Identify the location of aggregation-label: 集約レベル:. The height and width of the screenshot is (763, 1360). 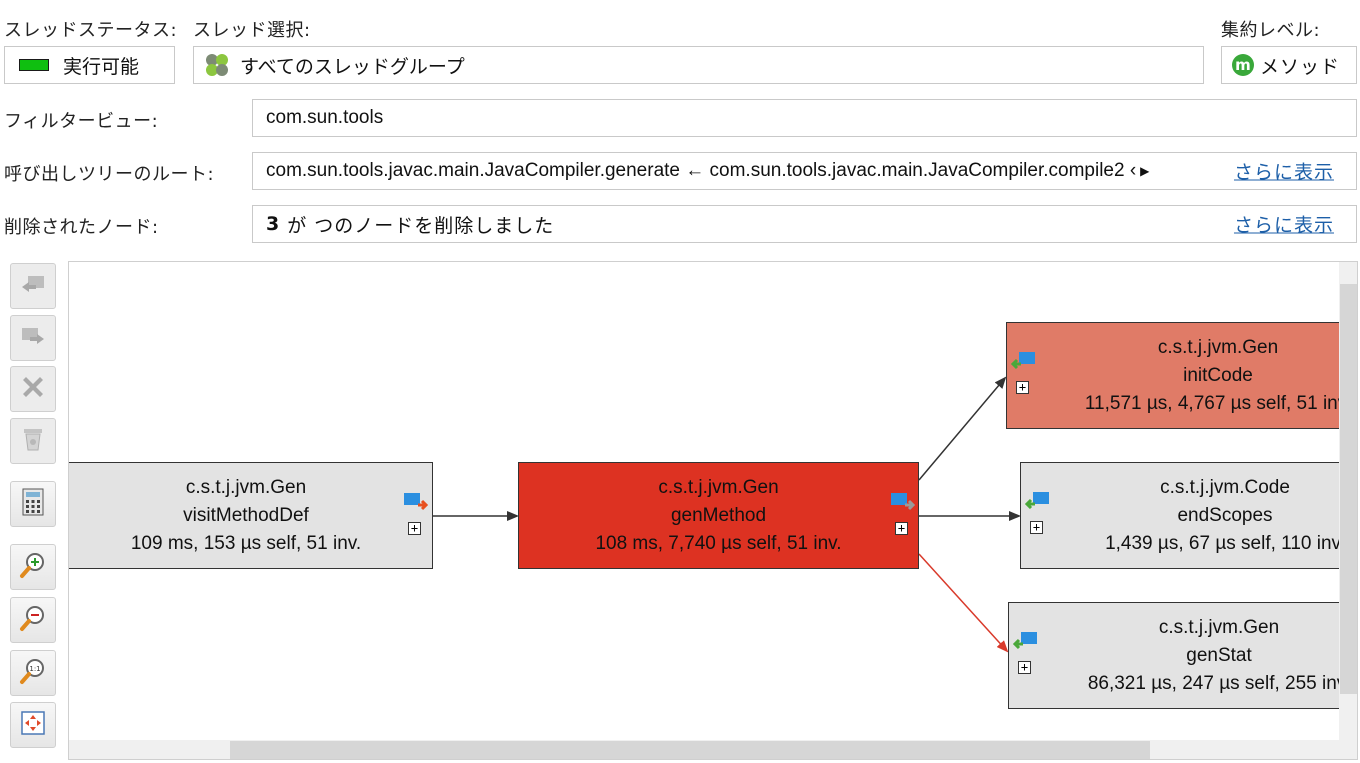
(1271, 30).